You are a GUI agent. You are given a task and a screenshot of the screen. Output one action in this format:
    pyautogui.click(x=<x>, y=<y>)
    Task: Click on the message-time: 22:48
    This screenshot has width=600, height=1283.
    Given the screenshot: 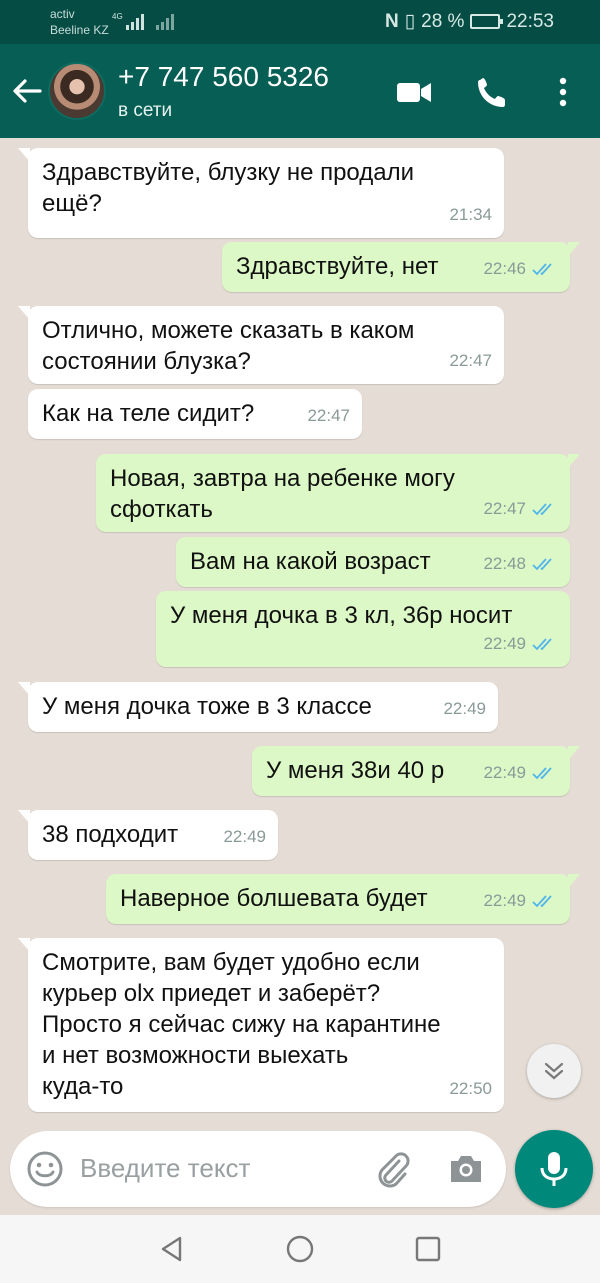 What is the action you would take?
    pyautogui.click(x=504, y=563)
    